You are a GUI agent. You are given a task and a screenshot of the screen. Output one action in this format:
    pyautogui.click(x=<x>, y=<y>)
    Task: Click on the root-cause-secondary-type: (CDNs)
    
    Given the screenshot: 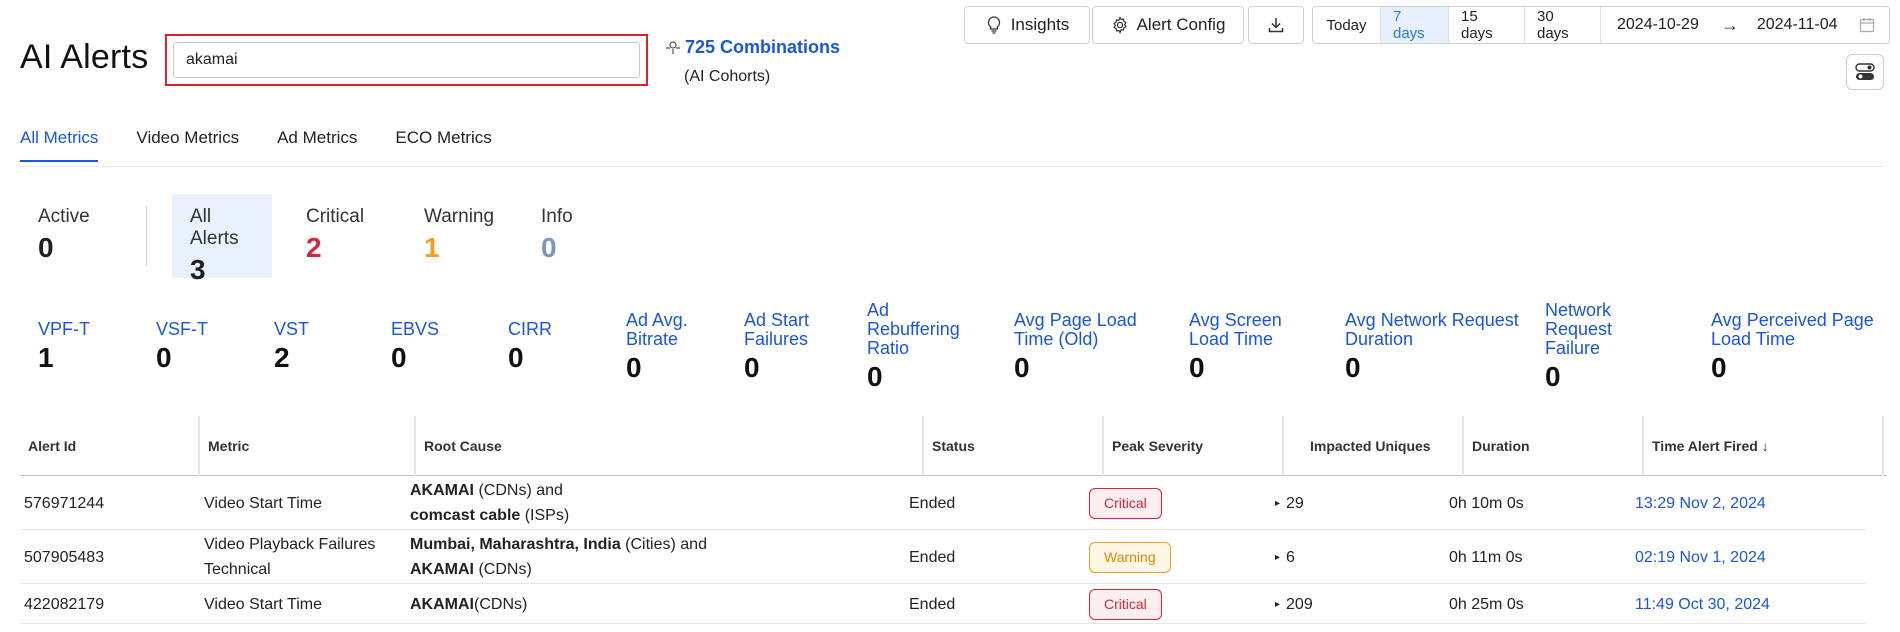 What is the action you would take?
    pyautogui.click(x=503, y=569)
    